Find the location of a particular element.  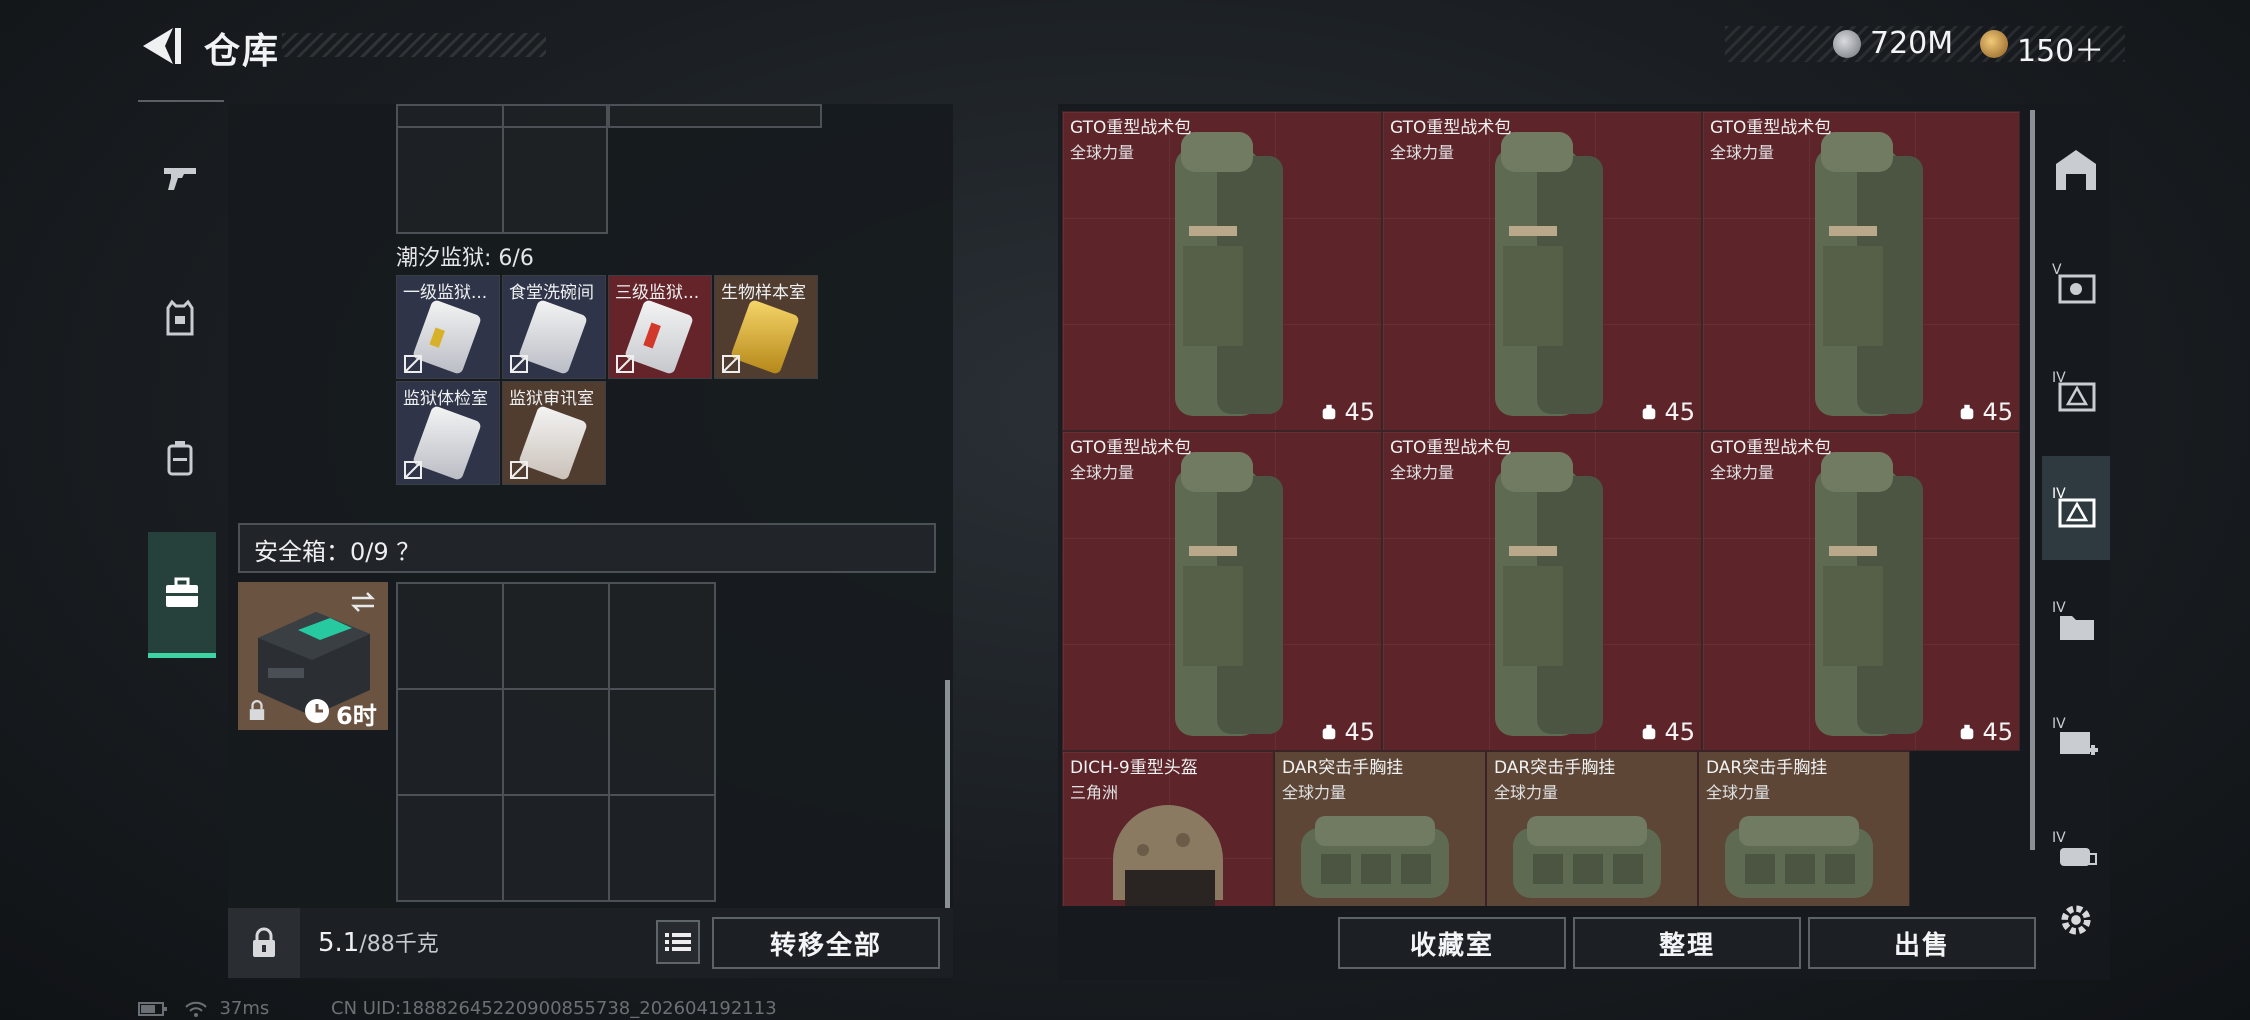

v-tier-filter-icon: V is located at coordinates (2074, 283).